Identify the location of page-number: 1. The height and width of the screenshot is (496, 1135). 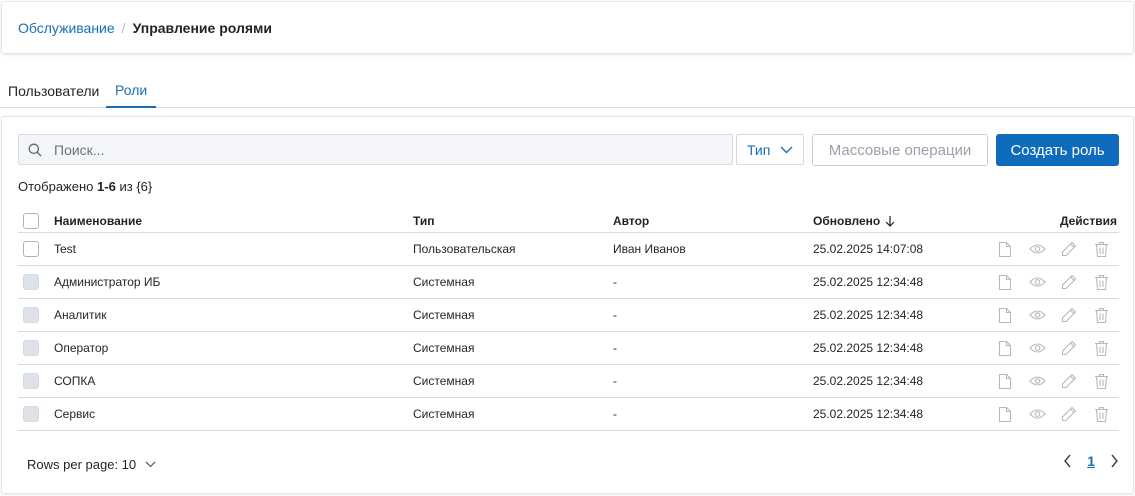
(1091, 461).